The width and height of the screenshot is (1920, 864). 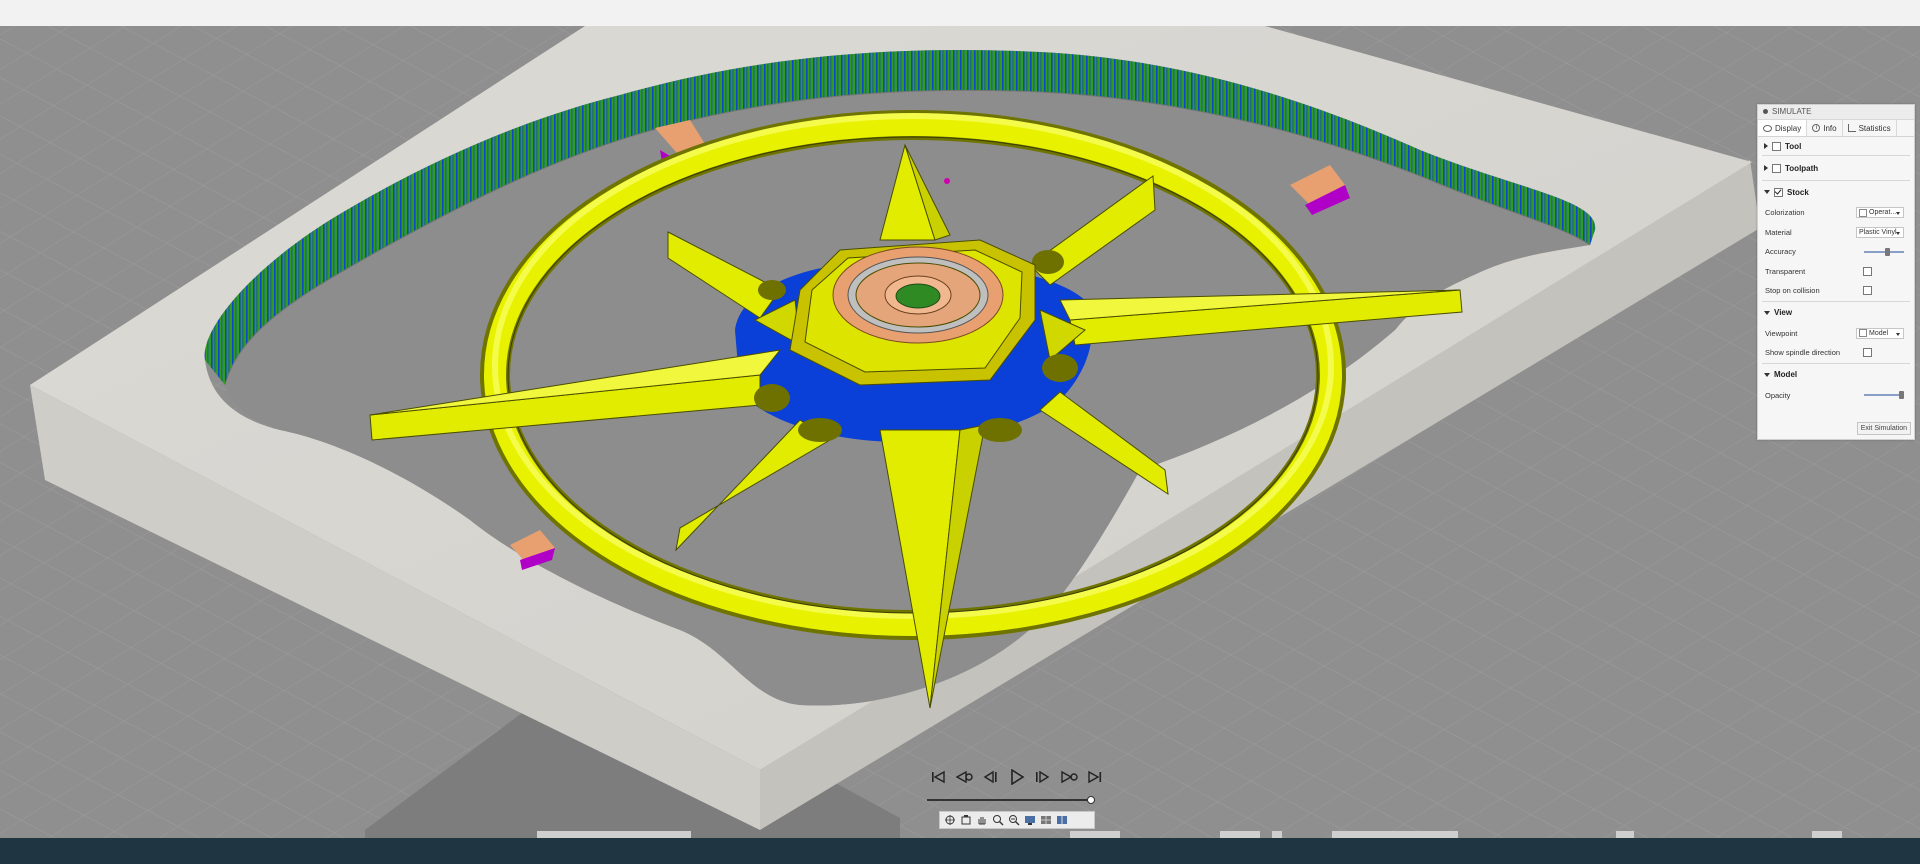 What do you see at coordinates (1836, 112) in the screenshot?
I see `panel-header: SIMULATE` at bounding box center [1836, 112].